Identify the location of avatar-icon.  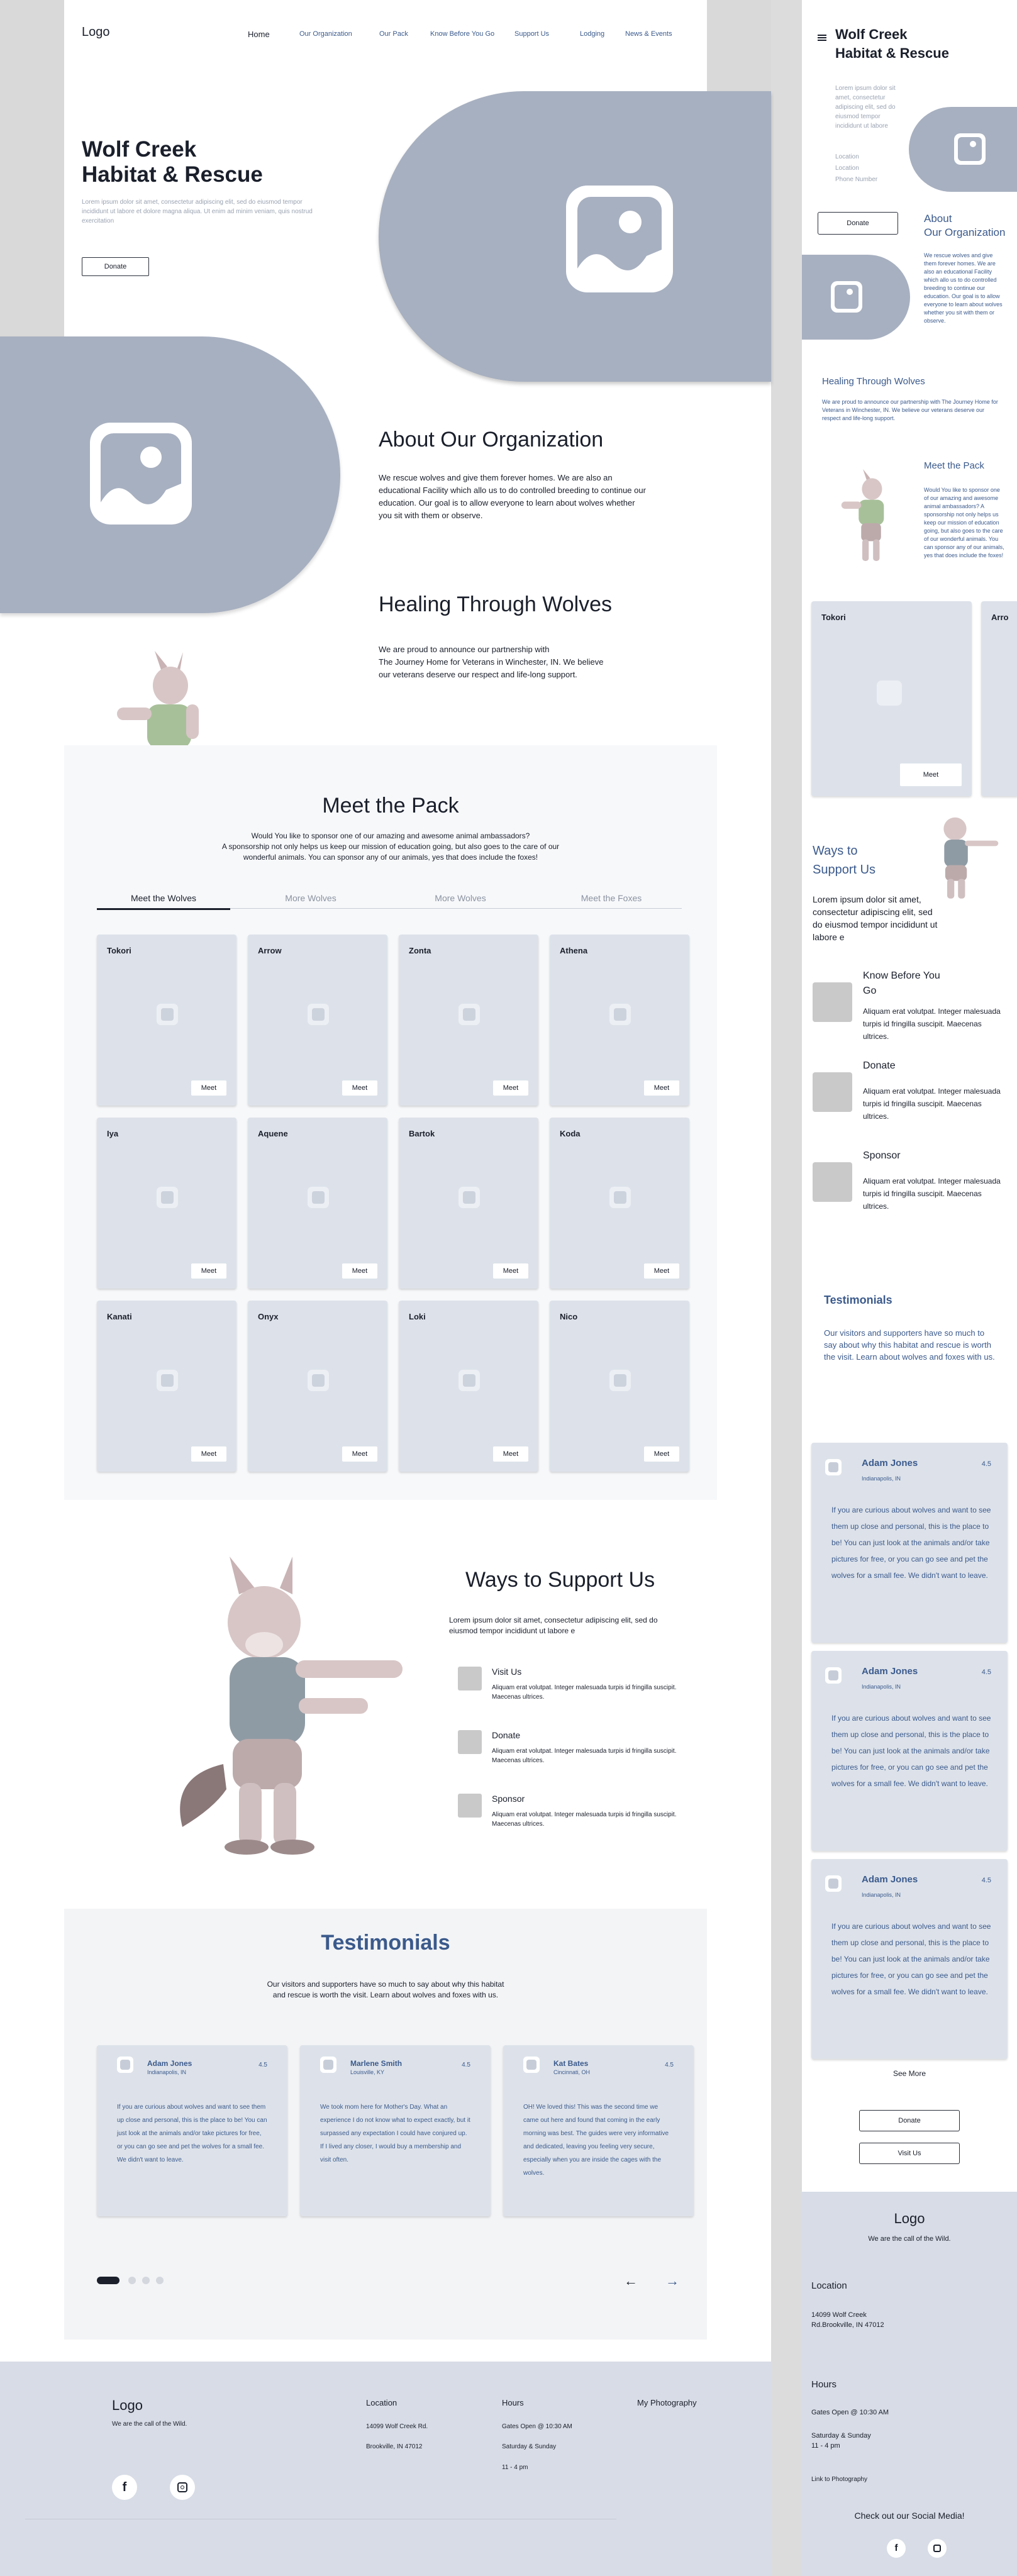
(531, 2065).